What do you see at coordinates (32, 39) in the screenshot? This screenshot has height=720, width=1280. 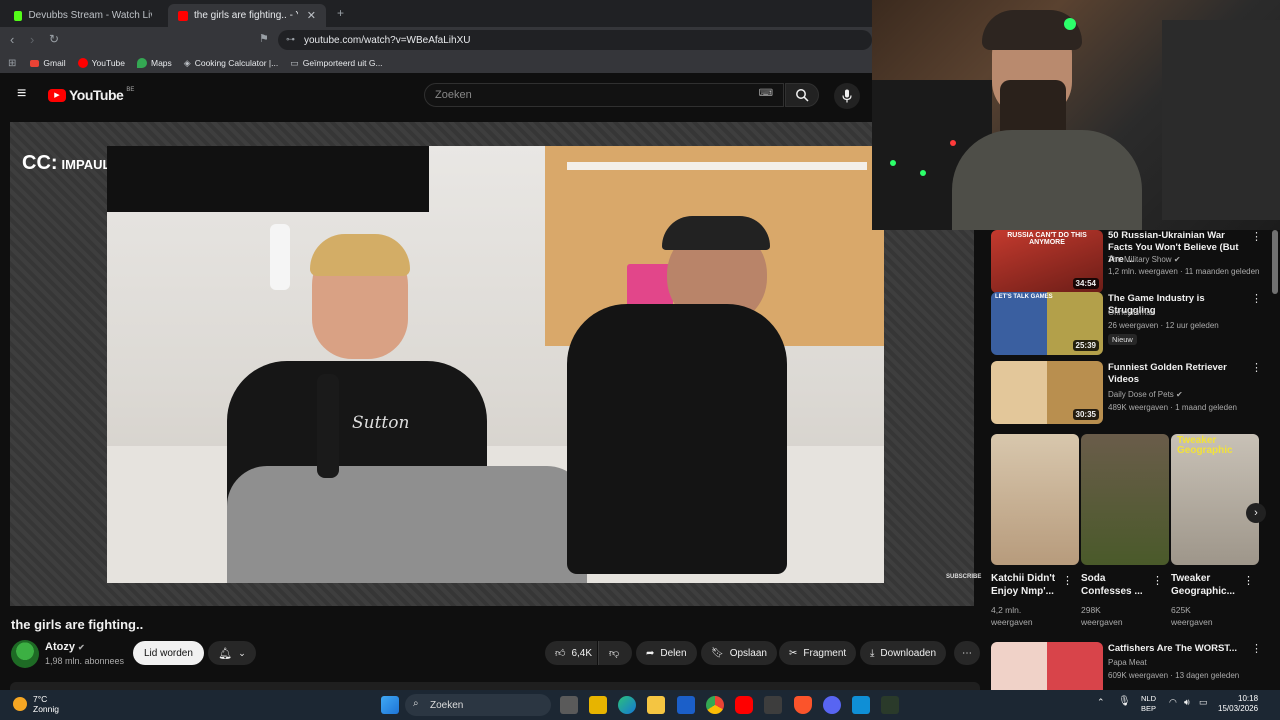 I see `forward-icon: ›` at bounding box center [32, 39].